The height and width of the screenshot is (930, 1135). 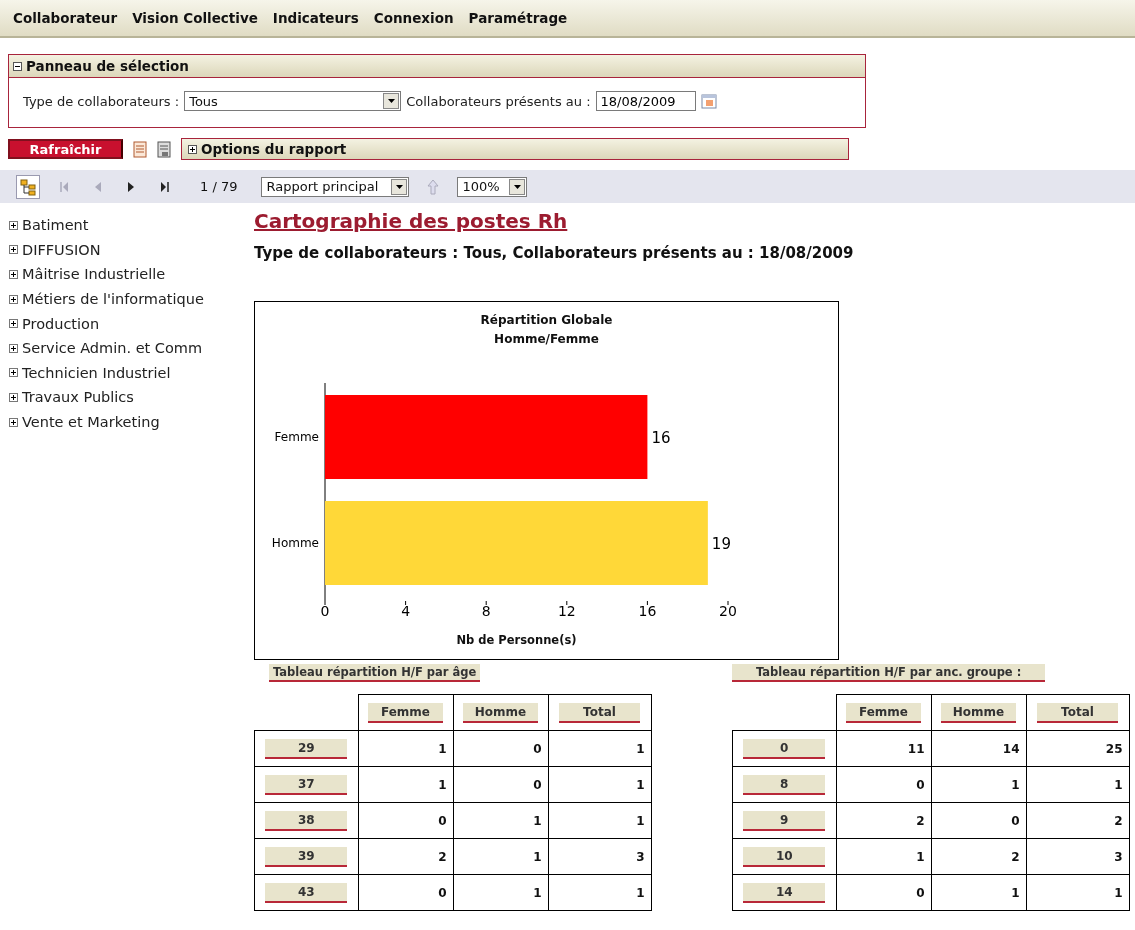 What do you see at coordinates (96, 372) in the screenshot?
I see `tree-item: Technicien Industriel` at bounding box center [96, 372].